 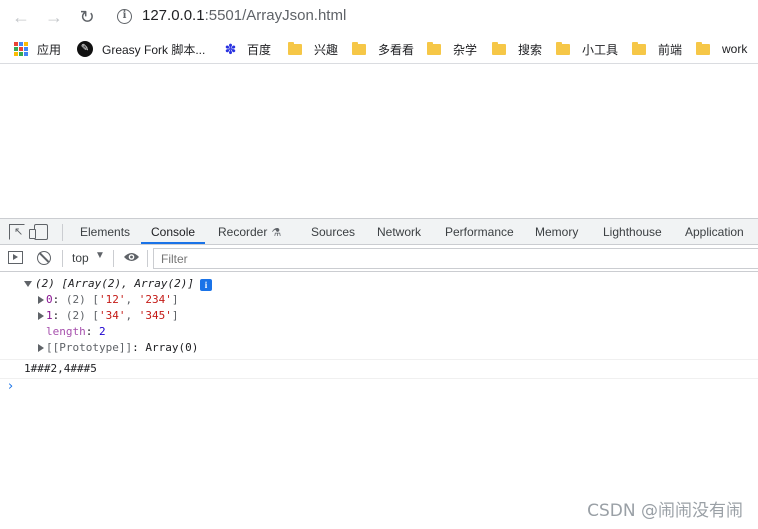 I want to click on bookmark-apps: 应用, so click(x=37, y=49).